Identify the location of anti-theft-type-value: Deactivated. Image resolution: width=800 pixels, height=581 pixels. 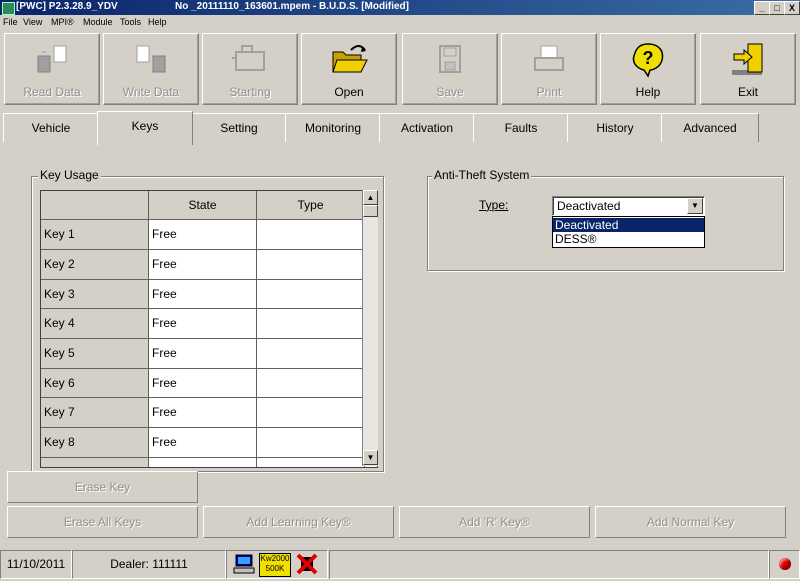
(589, 206).